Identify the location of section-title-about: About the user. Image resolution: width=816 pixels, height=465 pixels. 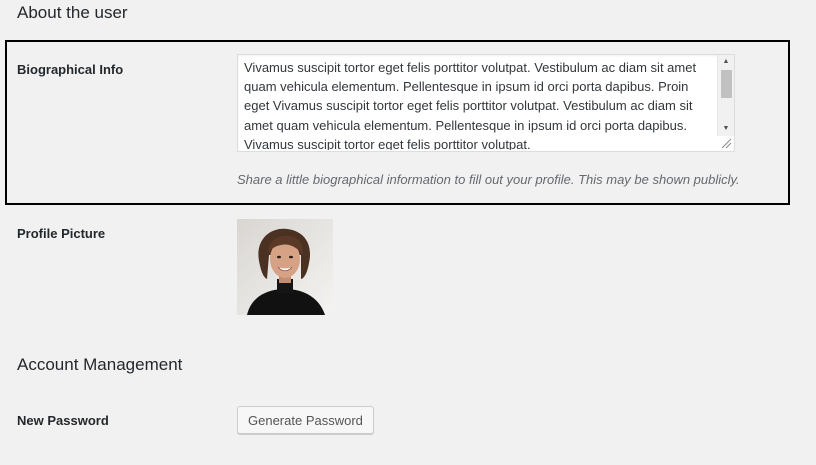
(72, 12).